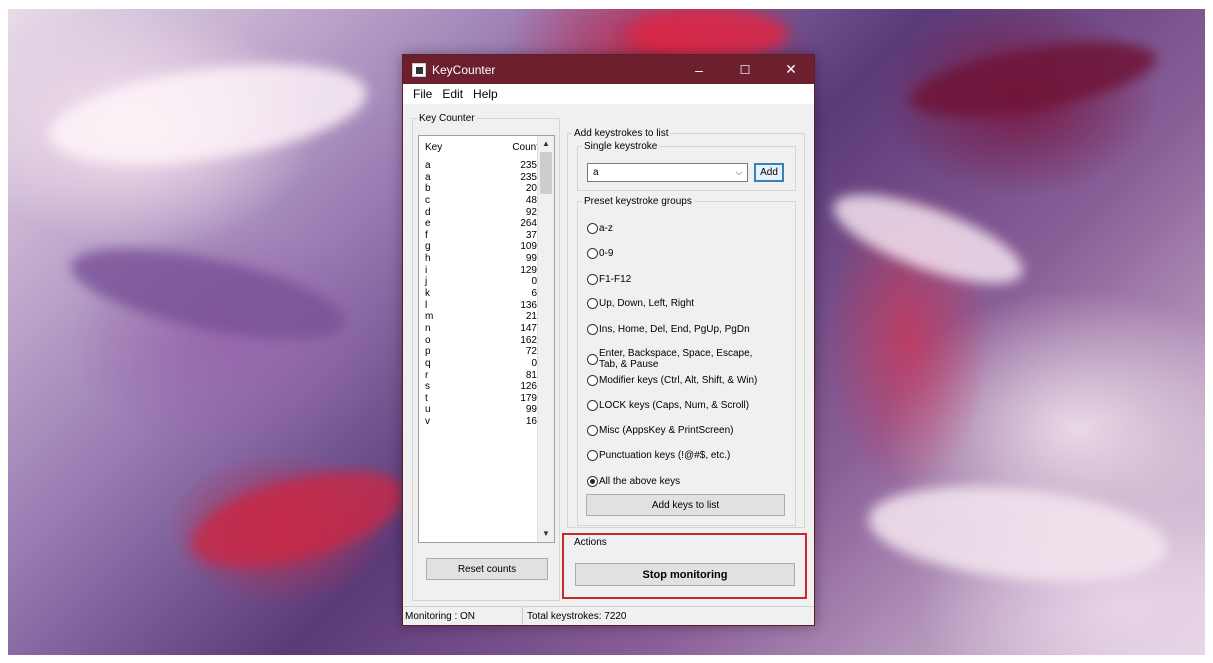  Describe the element at coordinates (667, 172) in the screenshot. I see `single-keystroke-select: a ⌵` at that location.